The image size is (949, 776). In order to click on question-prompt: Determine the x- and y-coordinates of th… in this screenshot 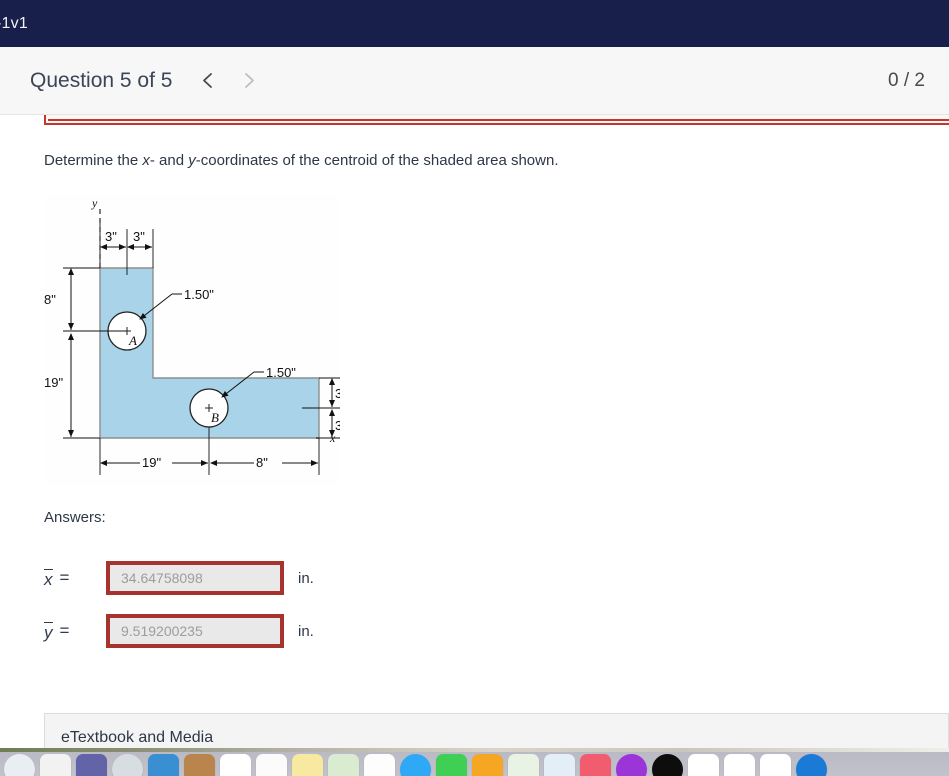, I will do `click(301, 160)`.